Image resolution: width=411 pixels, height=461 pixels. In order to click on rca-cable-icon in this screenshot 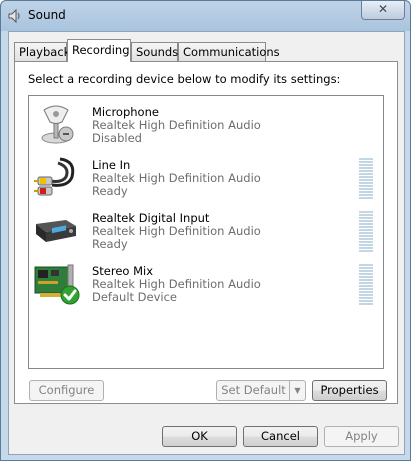, I will do `click(54, 176)`.